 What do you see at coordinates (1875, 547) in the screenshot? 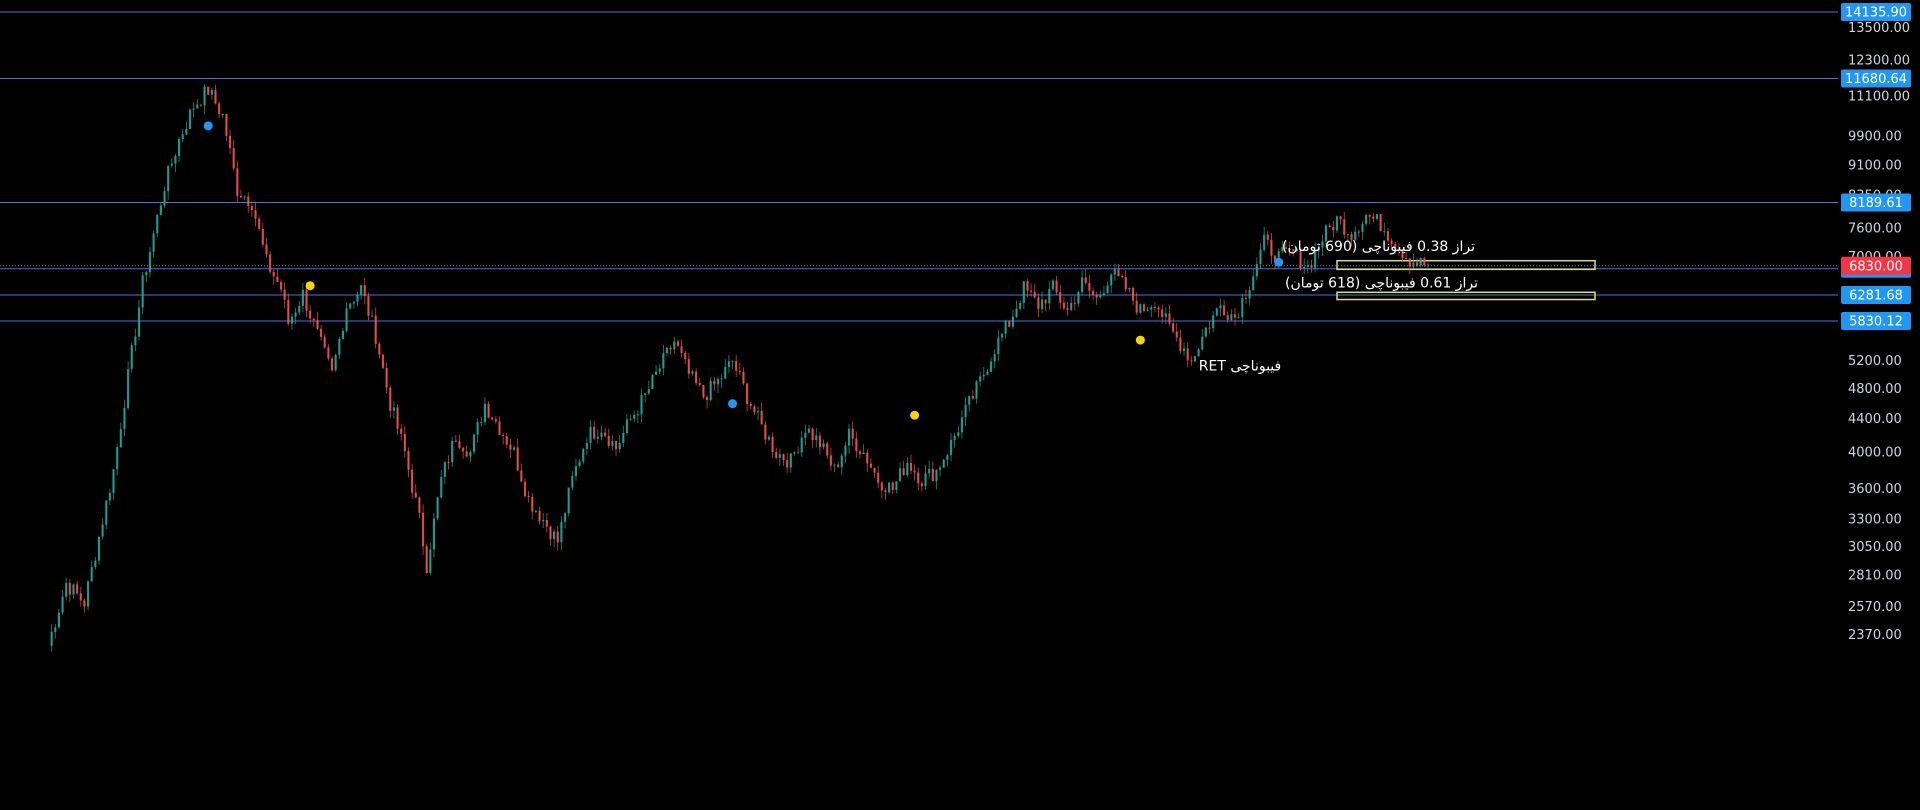
I see `y-axis-tick-label: 3050.00` at bounding box center [1875, 547].